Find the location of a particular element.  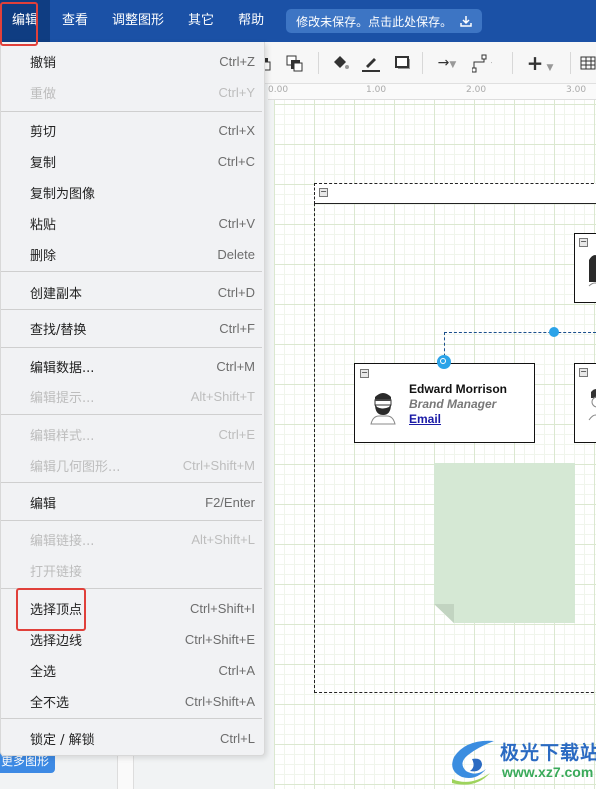

menu-item-copy-as-image: 复制为图像 is located at coordinates (132, 192).